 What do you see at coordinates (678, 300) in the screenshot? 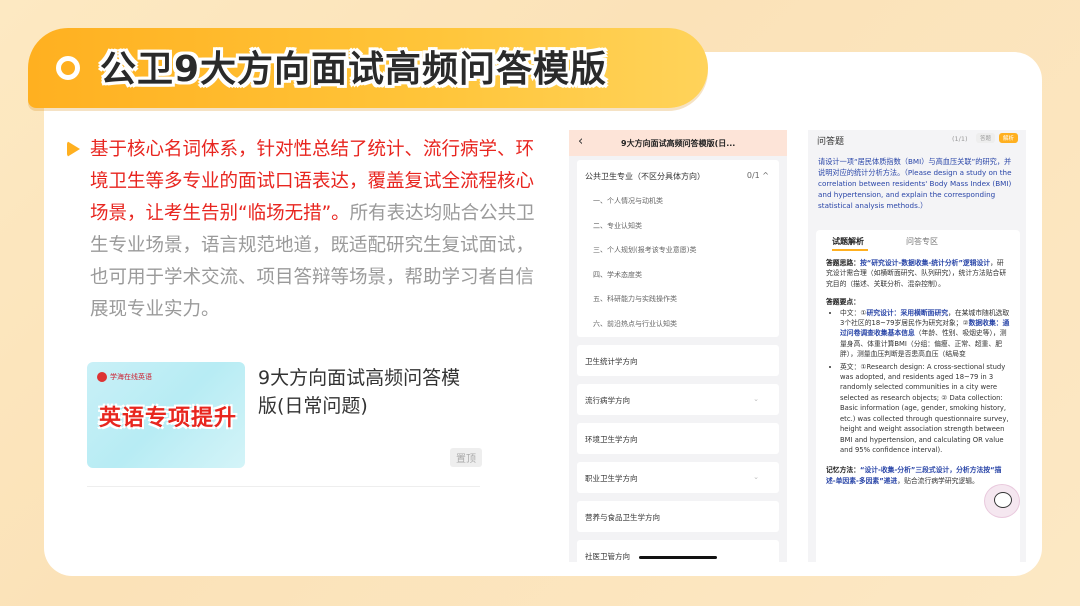
I see `list-item: 五、科研能力与实践操作类` at bounding box center [678, 300].